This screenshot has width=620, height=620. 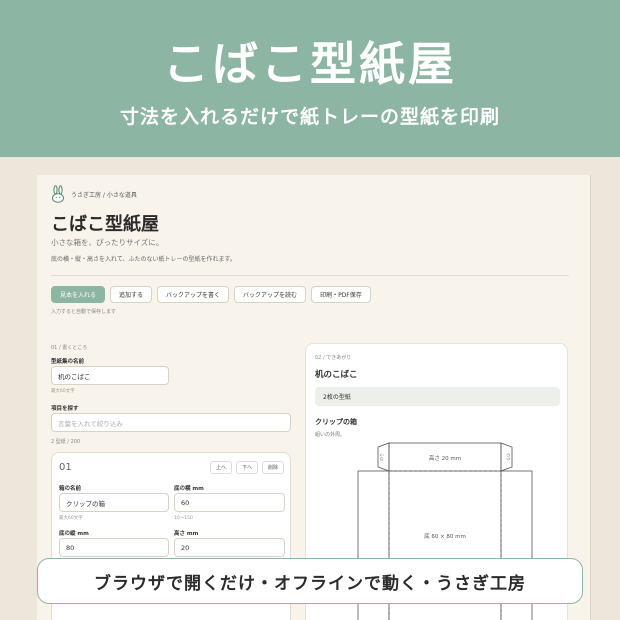 What do you see at coordinates (71, 518) in the screenshot?
I see `box-name-hint: 最大60文字` at bounding box center [71, 518].